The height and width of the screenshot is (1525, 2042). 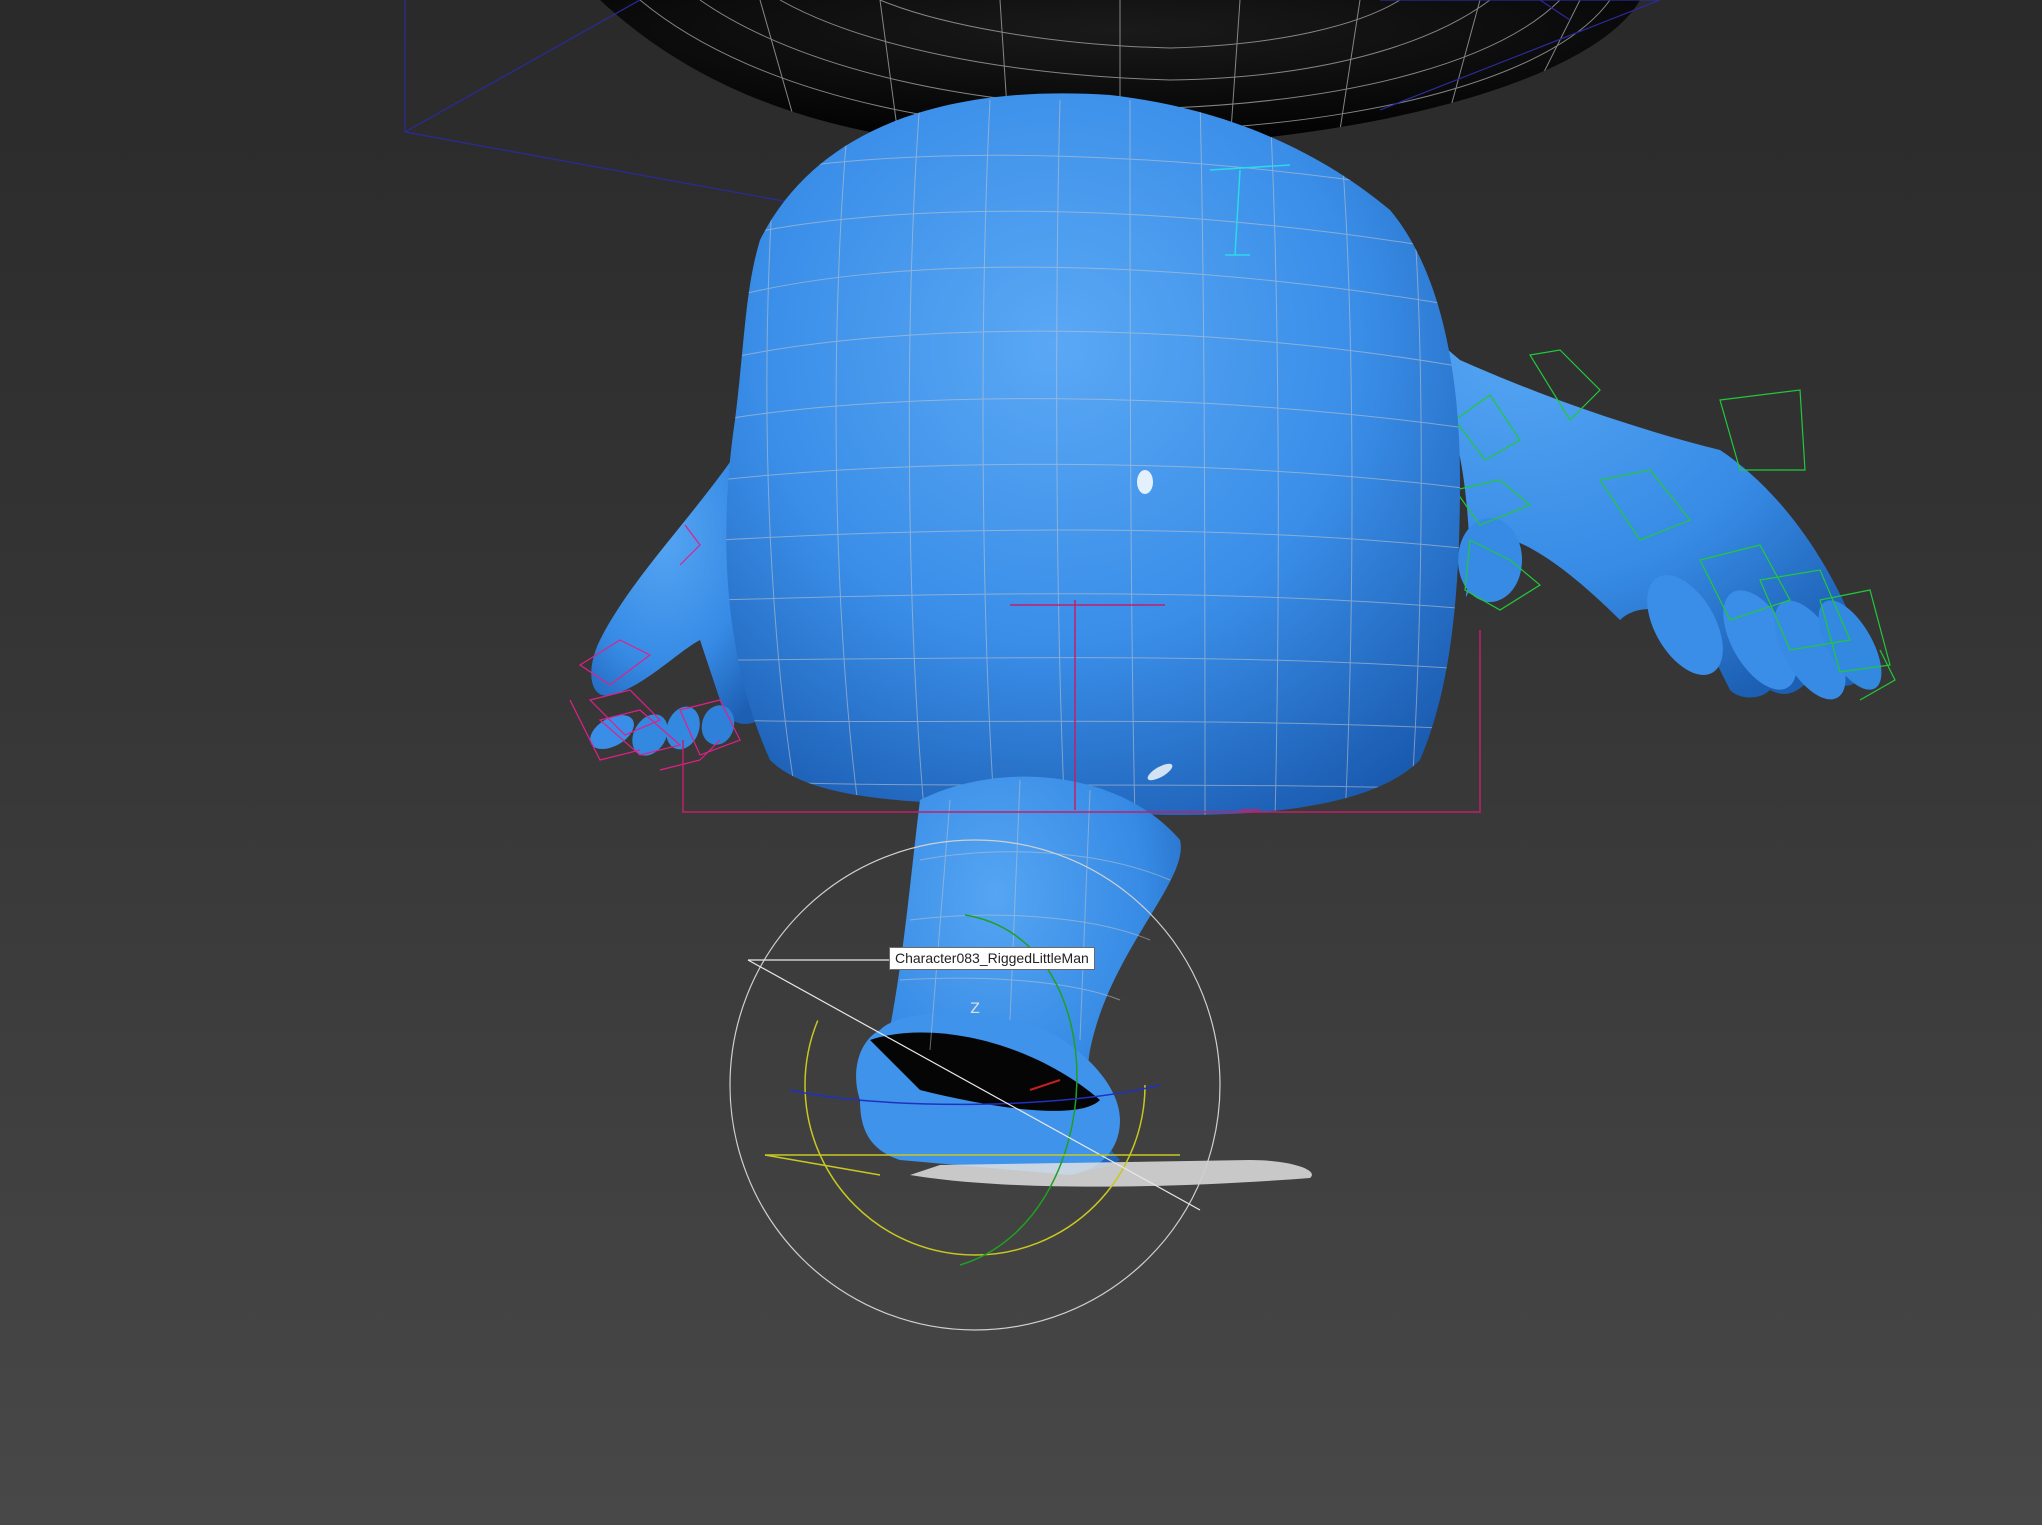 What do you see at coordinates (975, 1009) in the screenshot?
I see `gizmo-axis-z-label: Z` at bounding box center [975, 1009].